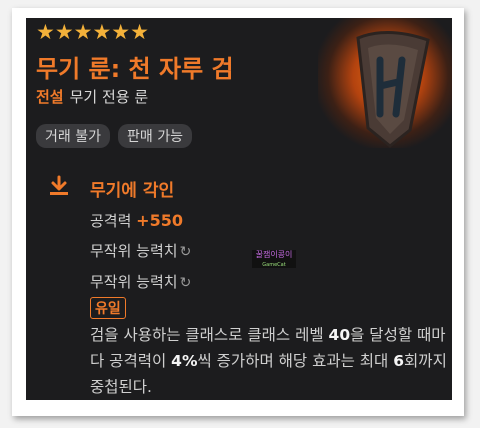 The width and height of the screenshot is (480, 428). What do you see at coordinates (132, 191) in the screenshot?
I see `section-title: 무기에 각인` at bounding box center [132, 191].